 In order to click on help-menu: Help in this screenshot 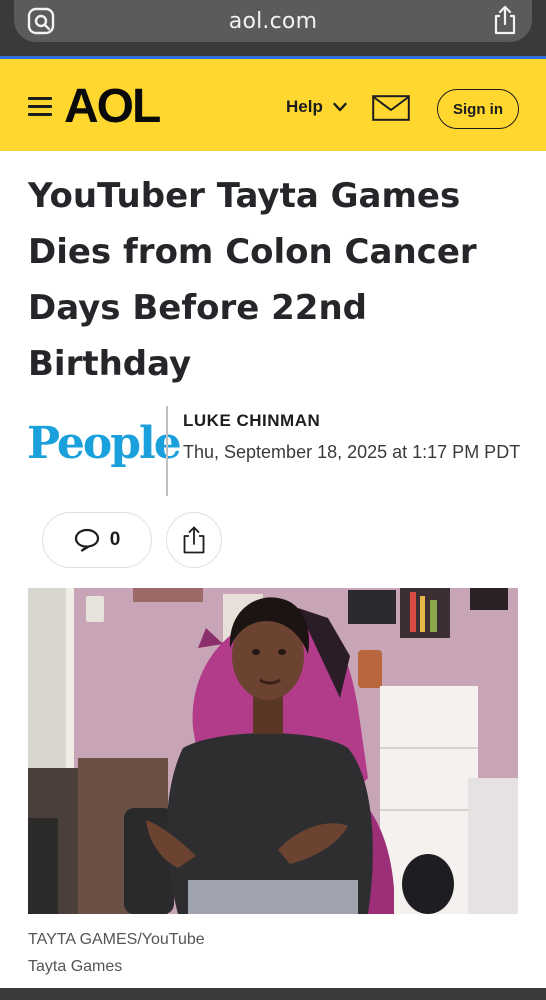, I will do `click(316, 107)`.